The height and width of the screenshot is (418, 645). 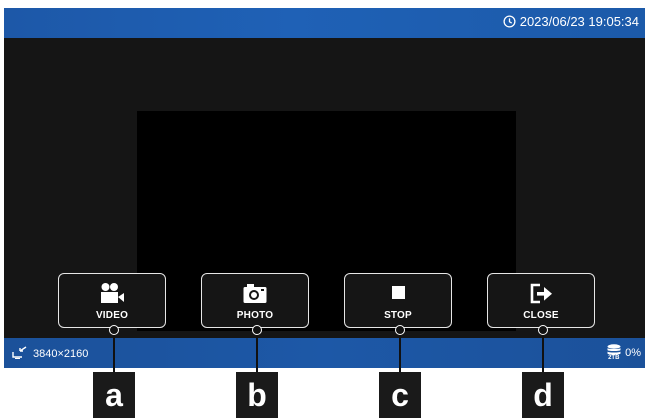 I want to click on close-button: CLOSE, so click(x=541, y=300).